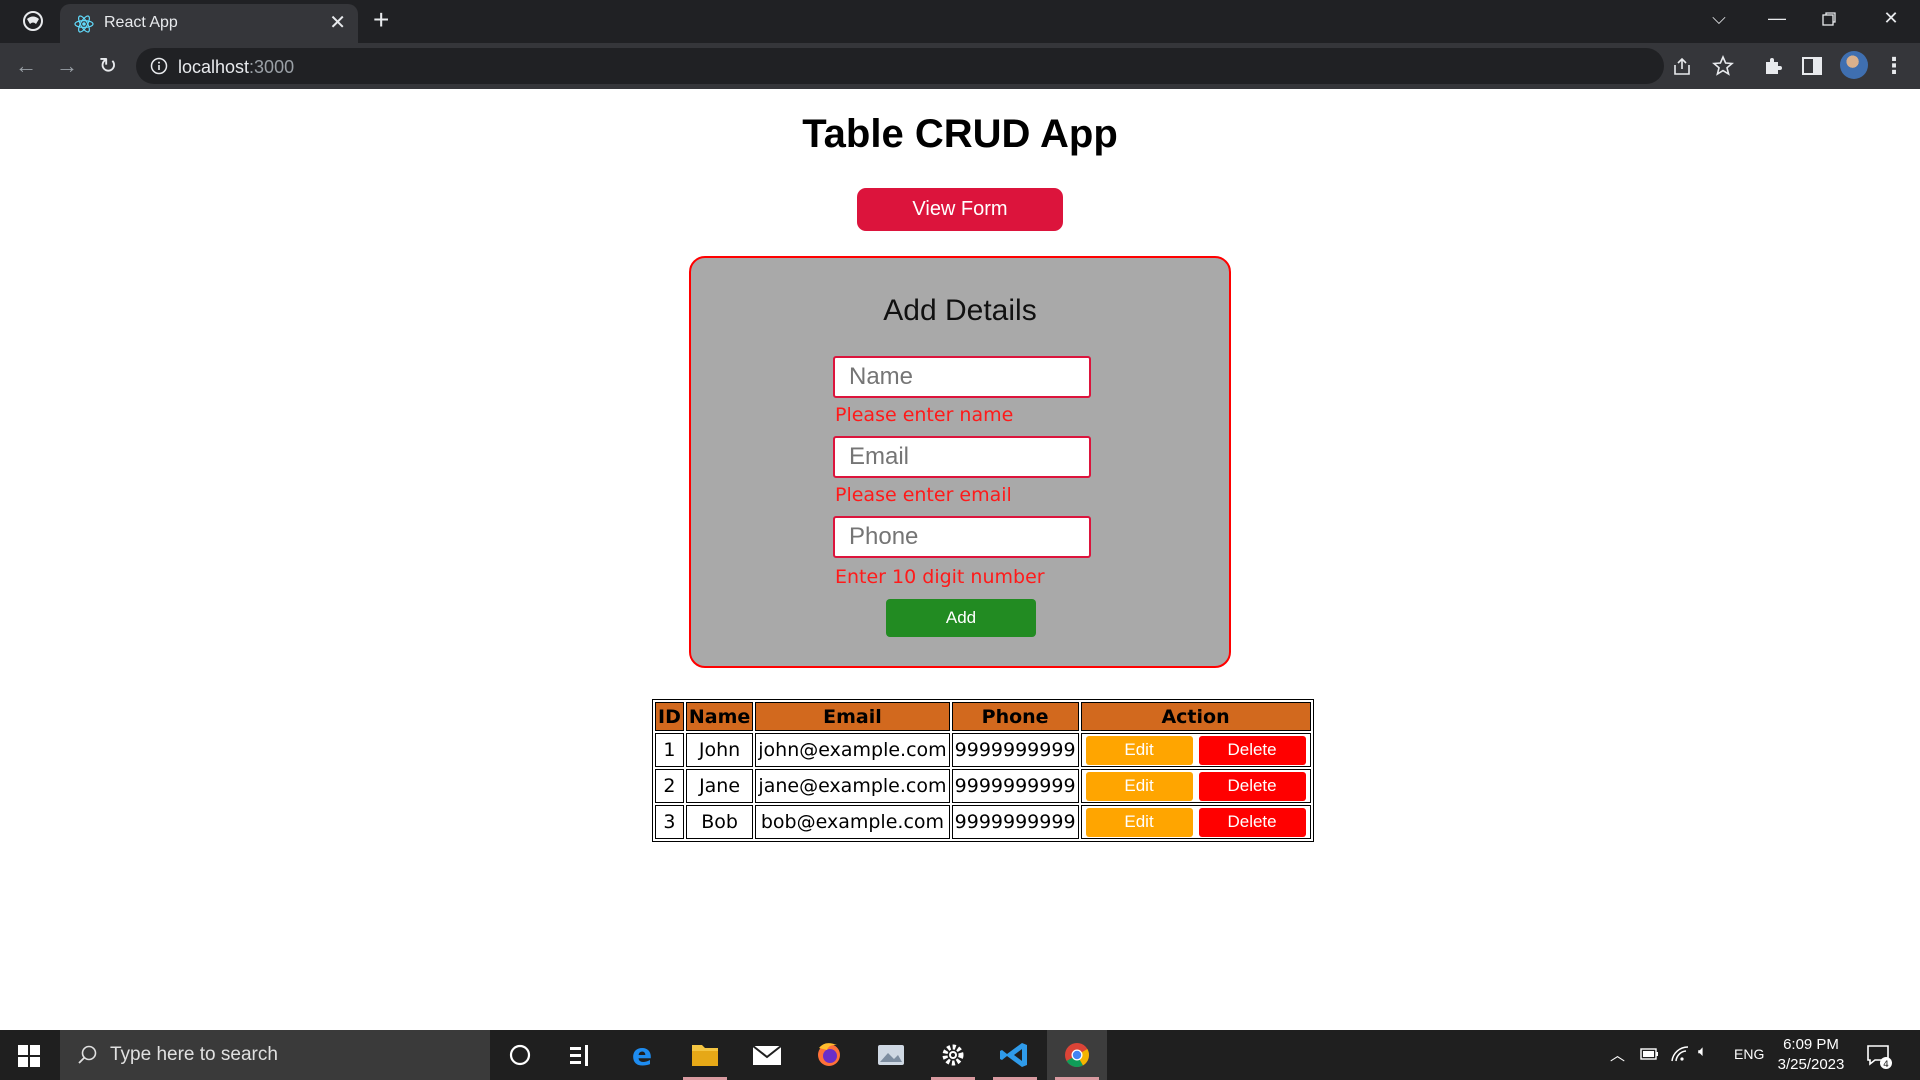 The height and width of the screenshot is (1080, 1920). I want to click on language-indicator: ENG, so click(1749, 1054).